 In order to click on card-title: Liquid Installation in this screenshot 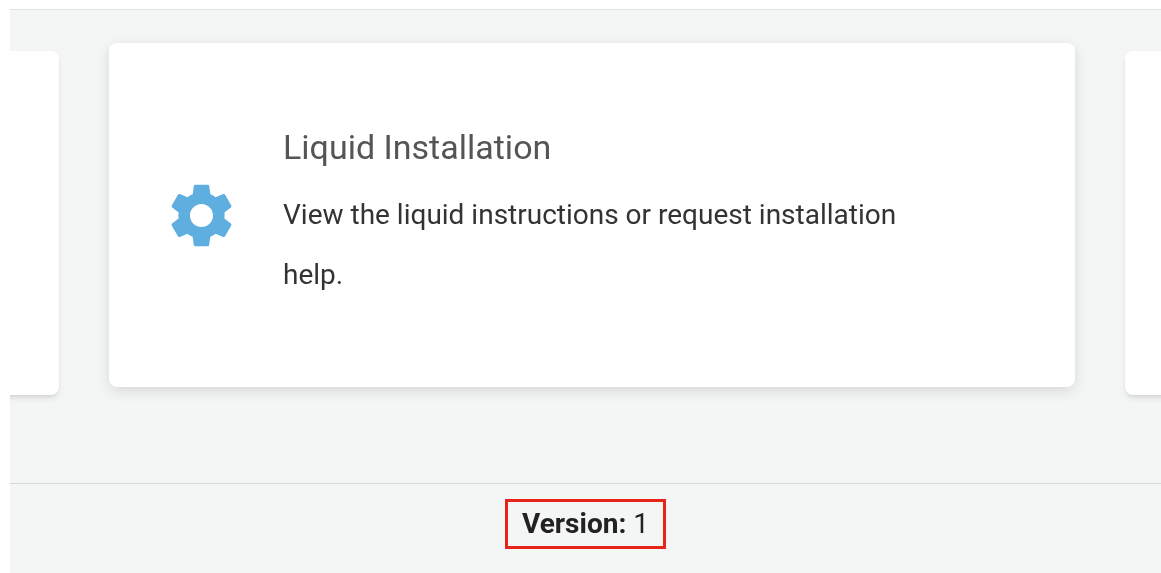, I will do `click(418, 147)`.